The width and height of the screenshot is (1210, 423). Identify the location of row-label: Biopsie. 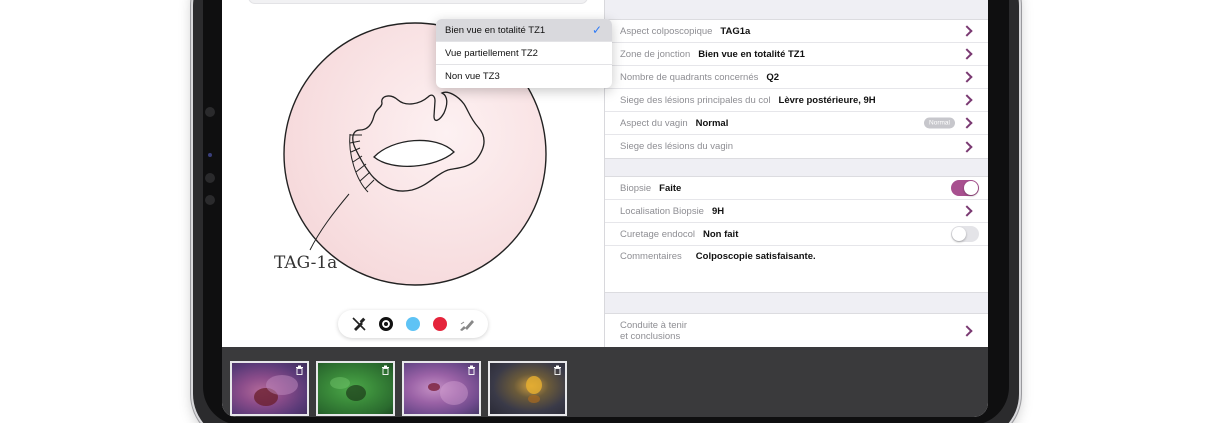
(636, 188).